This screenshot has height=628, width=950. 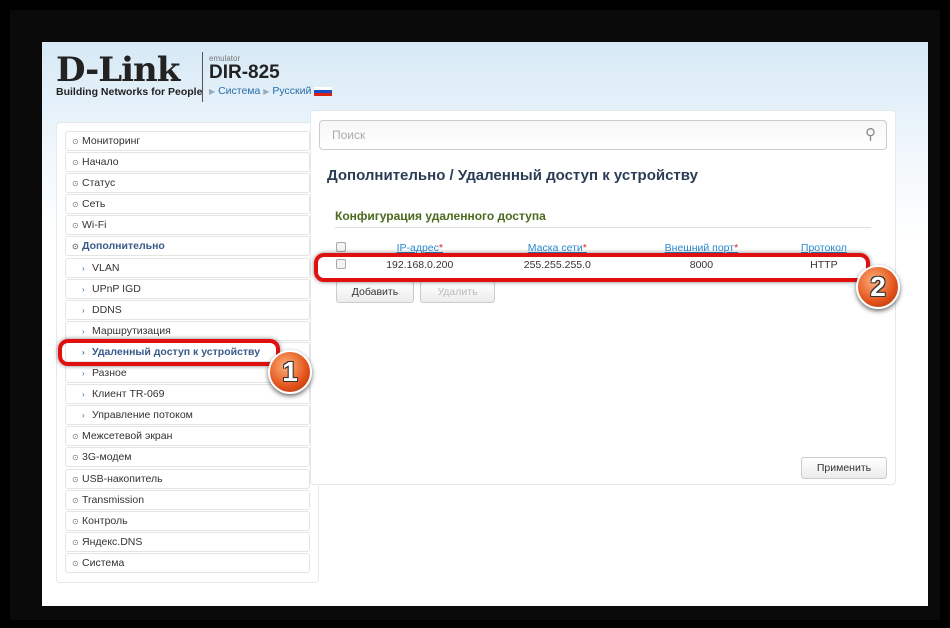 What do you see at coordinates (109, 373) in the screenshot?
I see `sidebar-item-label: Разное` at bounding box center [109, 373].